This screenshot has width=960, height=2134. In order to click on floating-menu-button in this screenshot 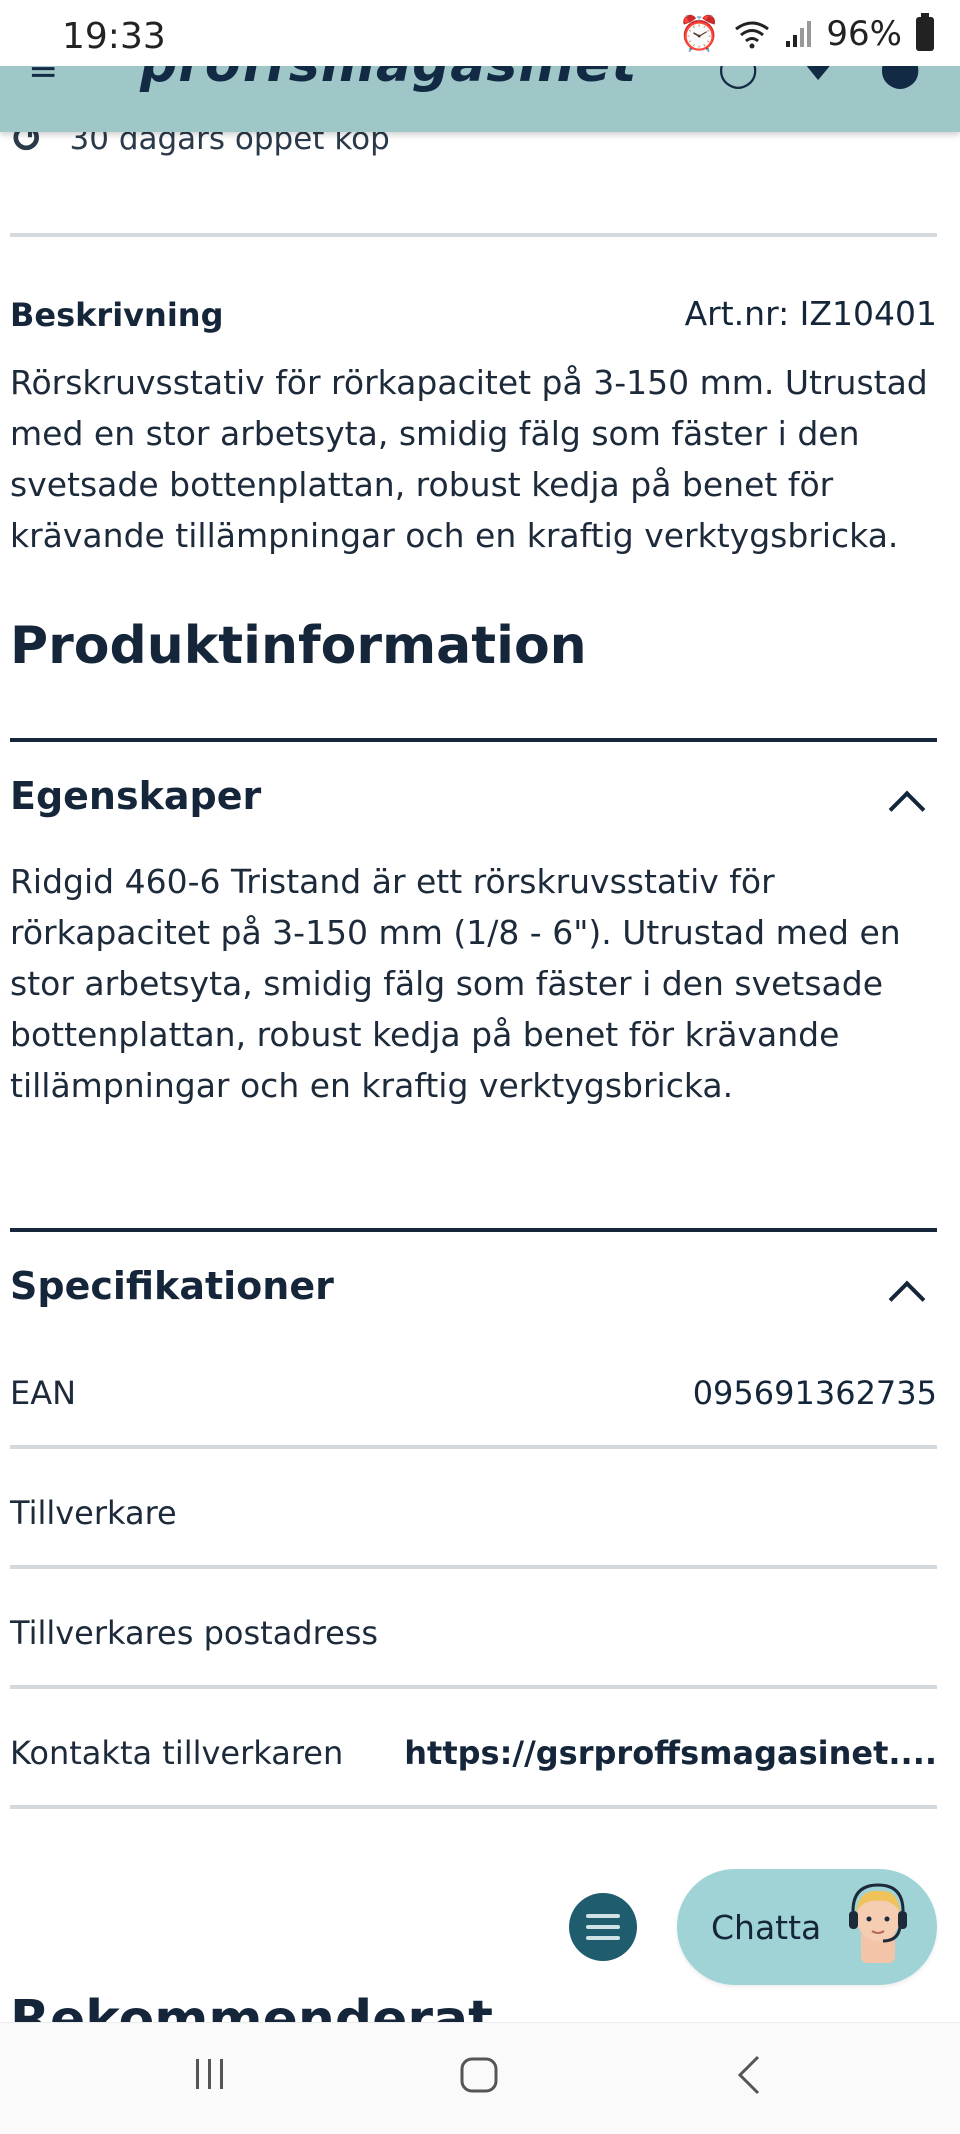, I will do `click(603, 1927)`.